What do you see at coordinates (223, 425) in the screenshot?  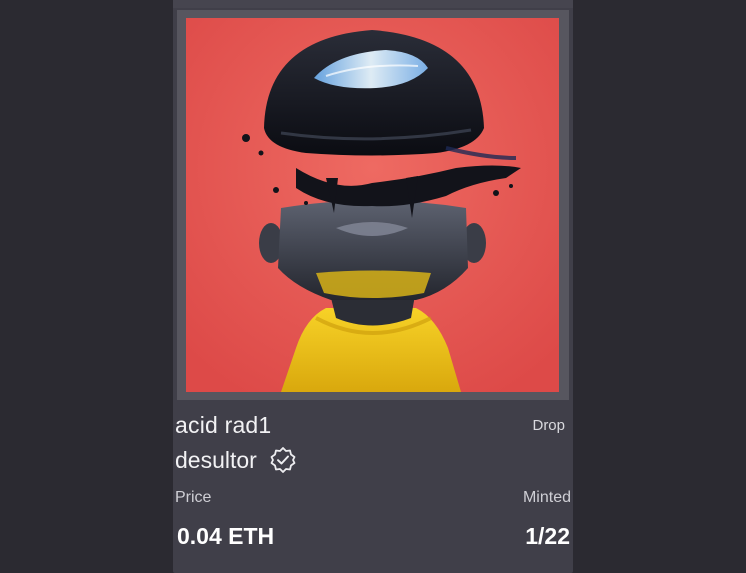 I see `nft-title: acid rad1` at bounding box center [223, 425].